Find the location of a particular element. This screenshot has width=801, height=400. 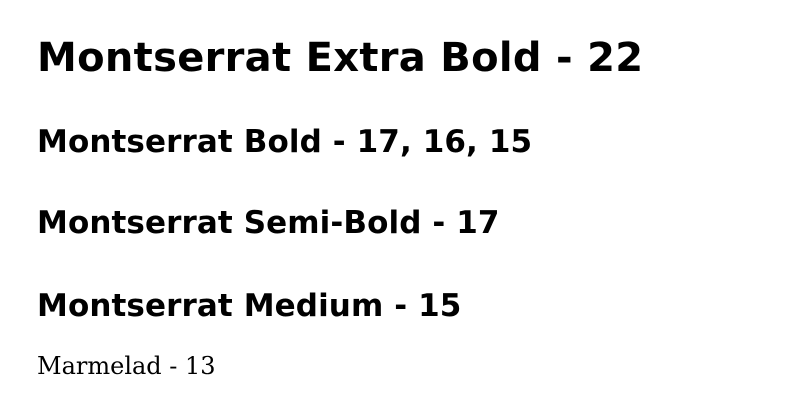

font-sample-montserrat-medium: Montserrat Medium - 15 is located at coordinates (249, 306).